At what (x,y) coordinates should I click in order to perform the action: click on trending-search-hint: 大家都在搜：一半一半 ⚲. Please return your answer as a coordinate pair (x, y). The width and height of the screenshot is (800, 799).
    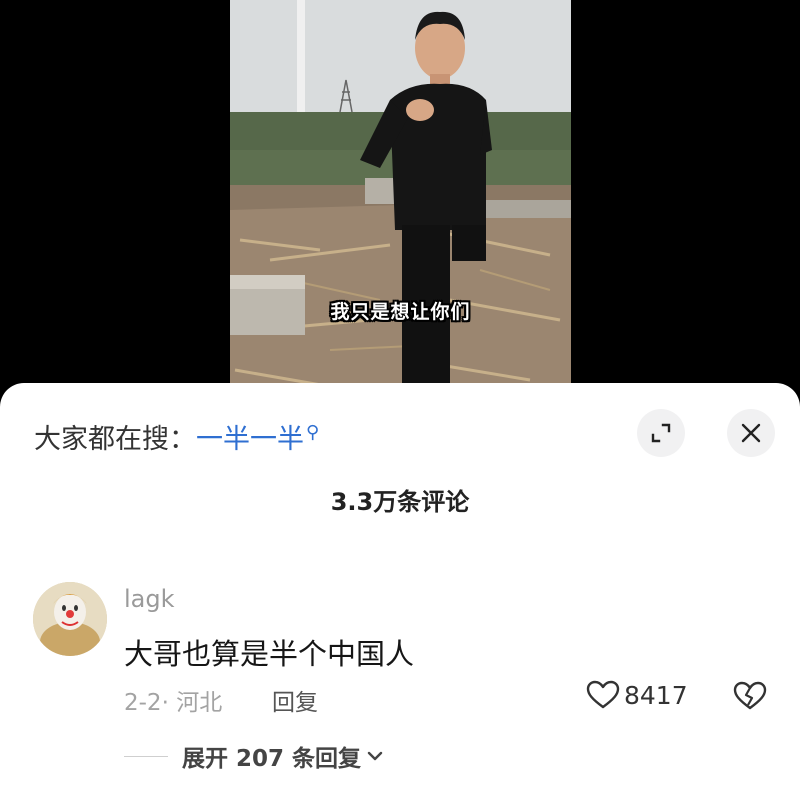
    Looking at the image, I should click on (176, 436).